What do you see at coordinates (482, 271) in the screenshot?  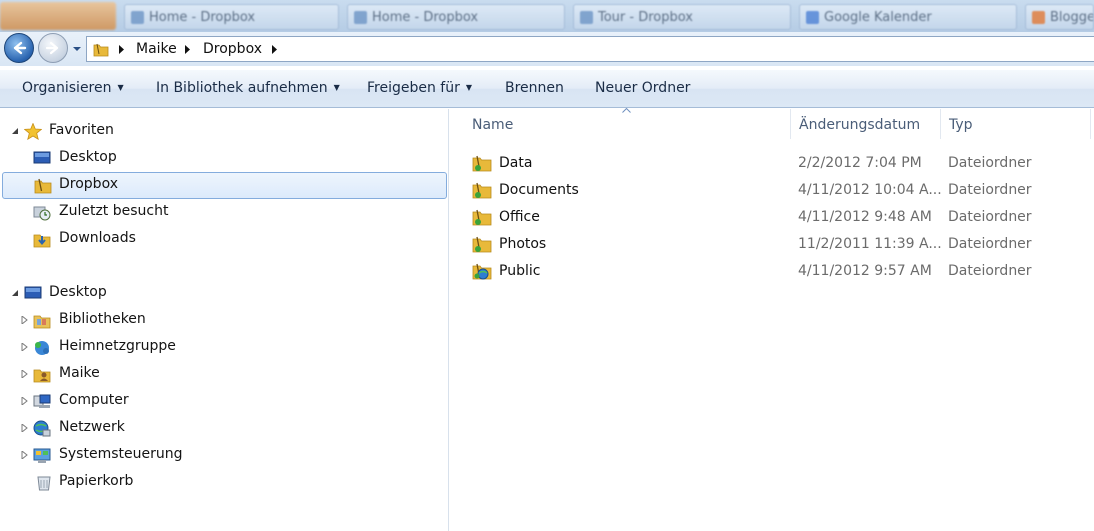 I see `public-folder-icon` at bounding box center [482, 271].